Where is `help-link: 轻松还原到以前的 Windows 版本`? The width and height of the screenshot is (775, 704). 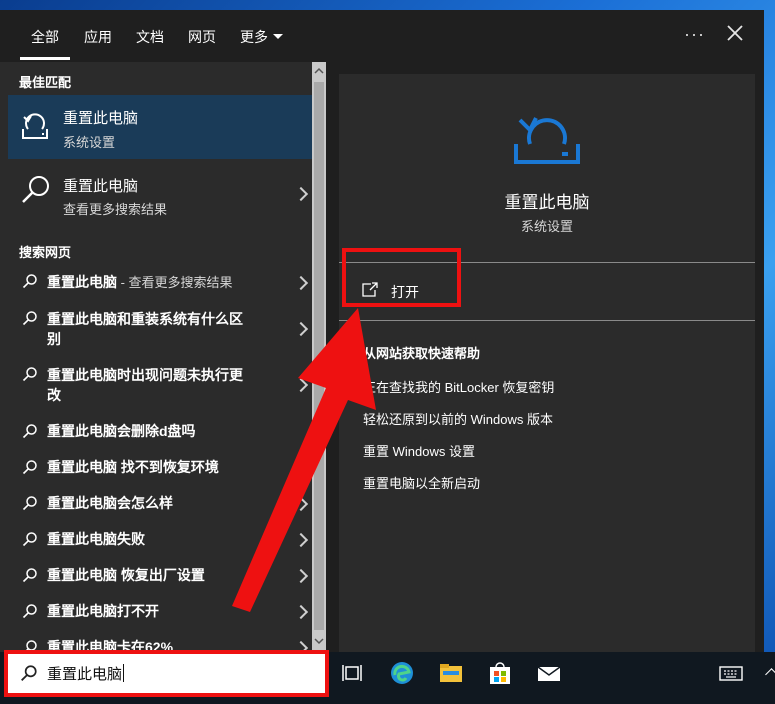 help-link: 轻松还原到以前的 Windows 版本 is located at coordinates (458, 418).